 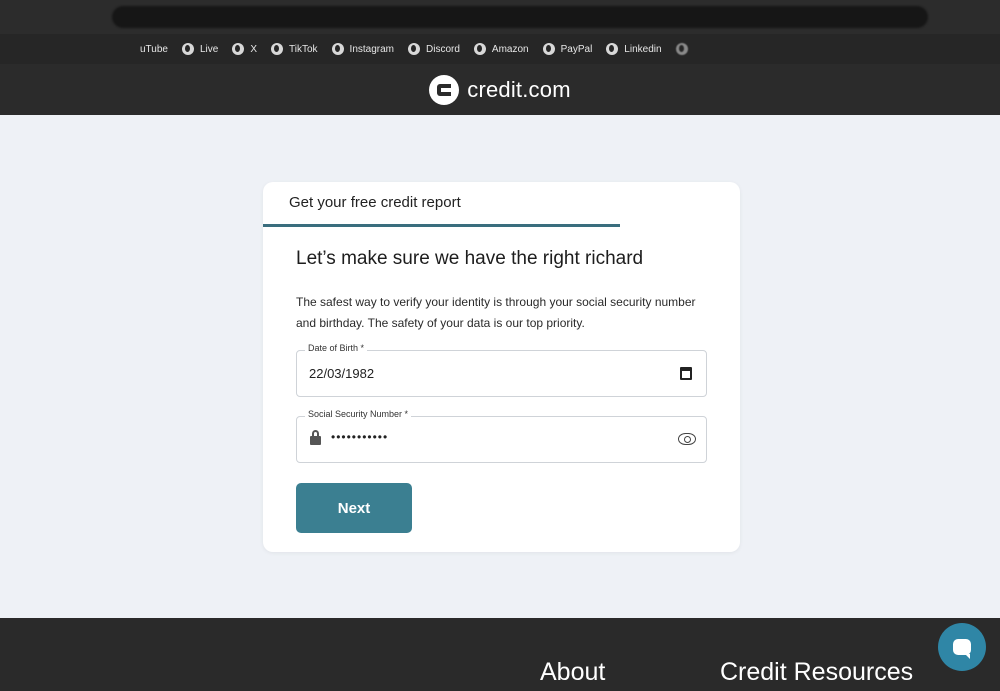 I want to click on ssn-field: Social Security Number * •••••••••••, so click(x=501, y=436).